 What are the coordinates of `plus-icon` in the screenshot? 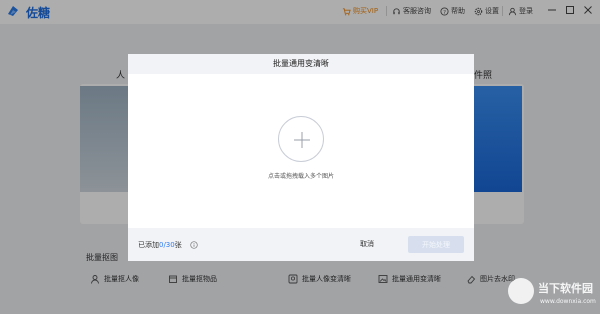 It's located at (302, 140).